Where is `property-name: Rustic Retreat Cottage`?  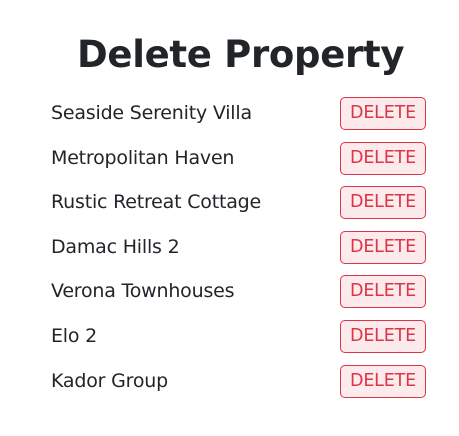
property-name: Rustic Retreat Cottage is located at coordinates (156, 202).